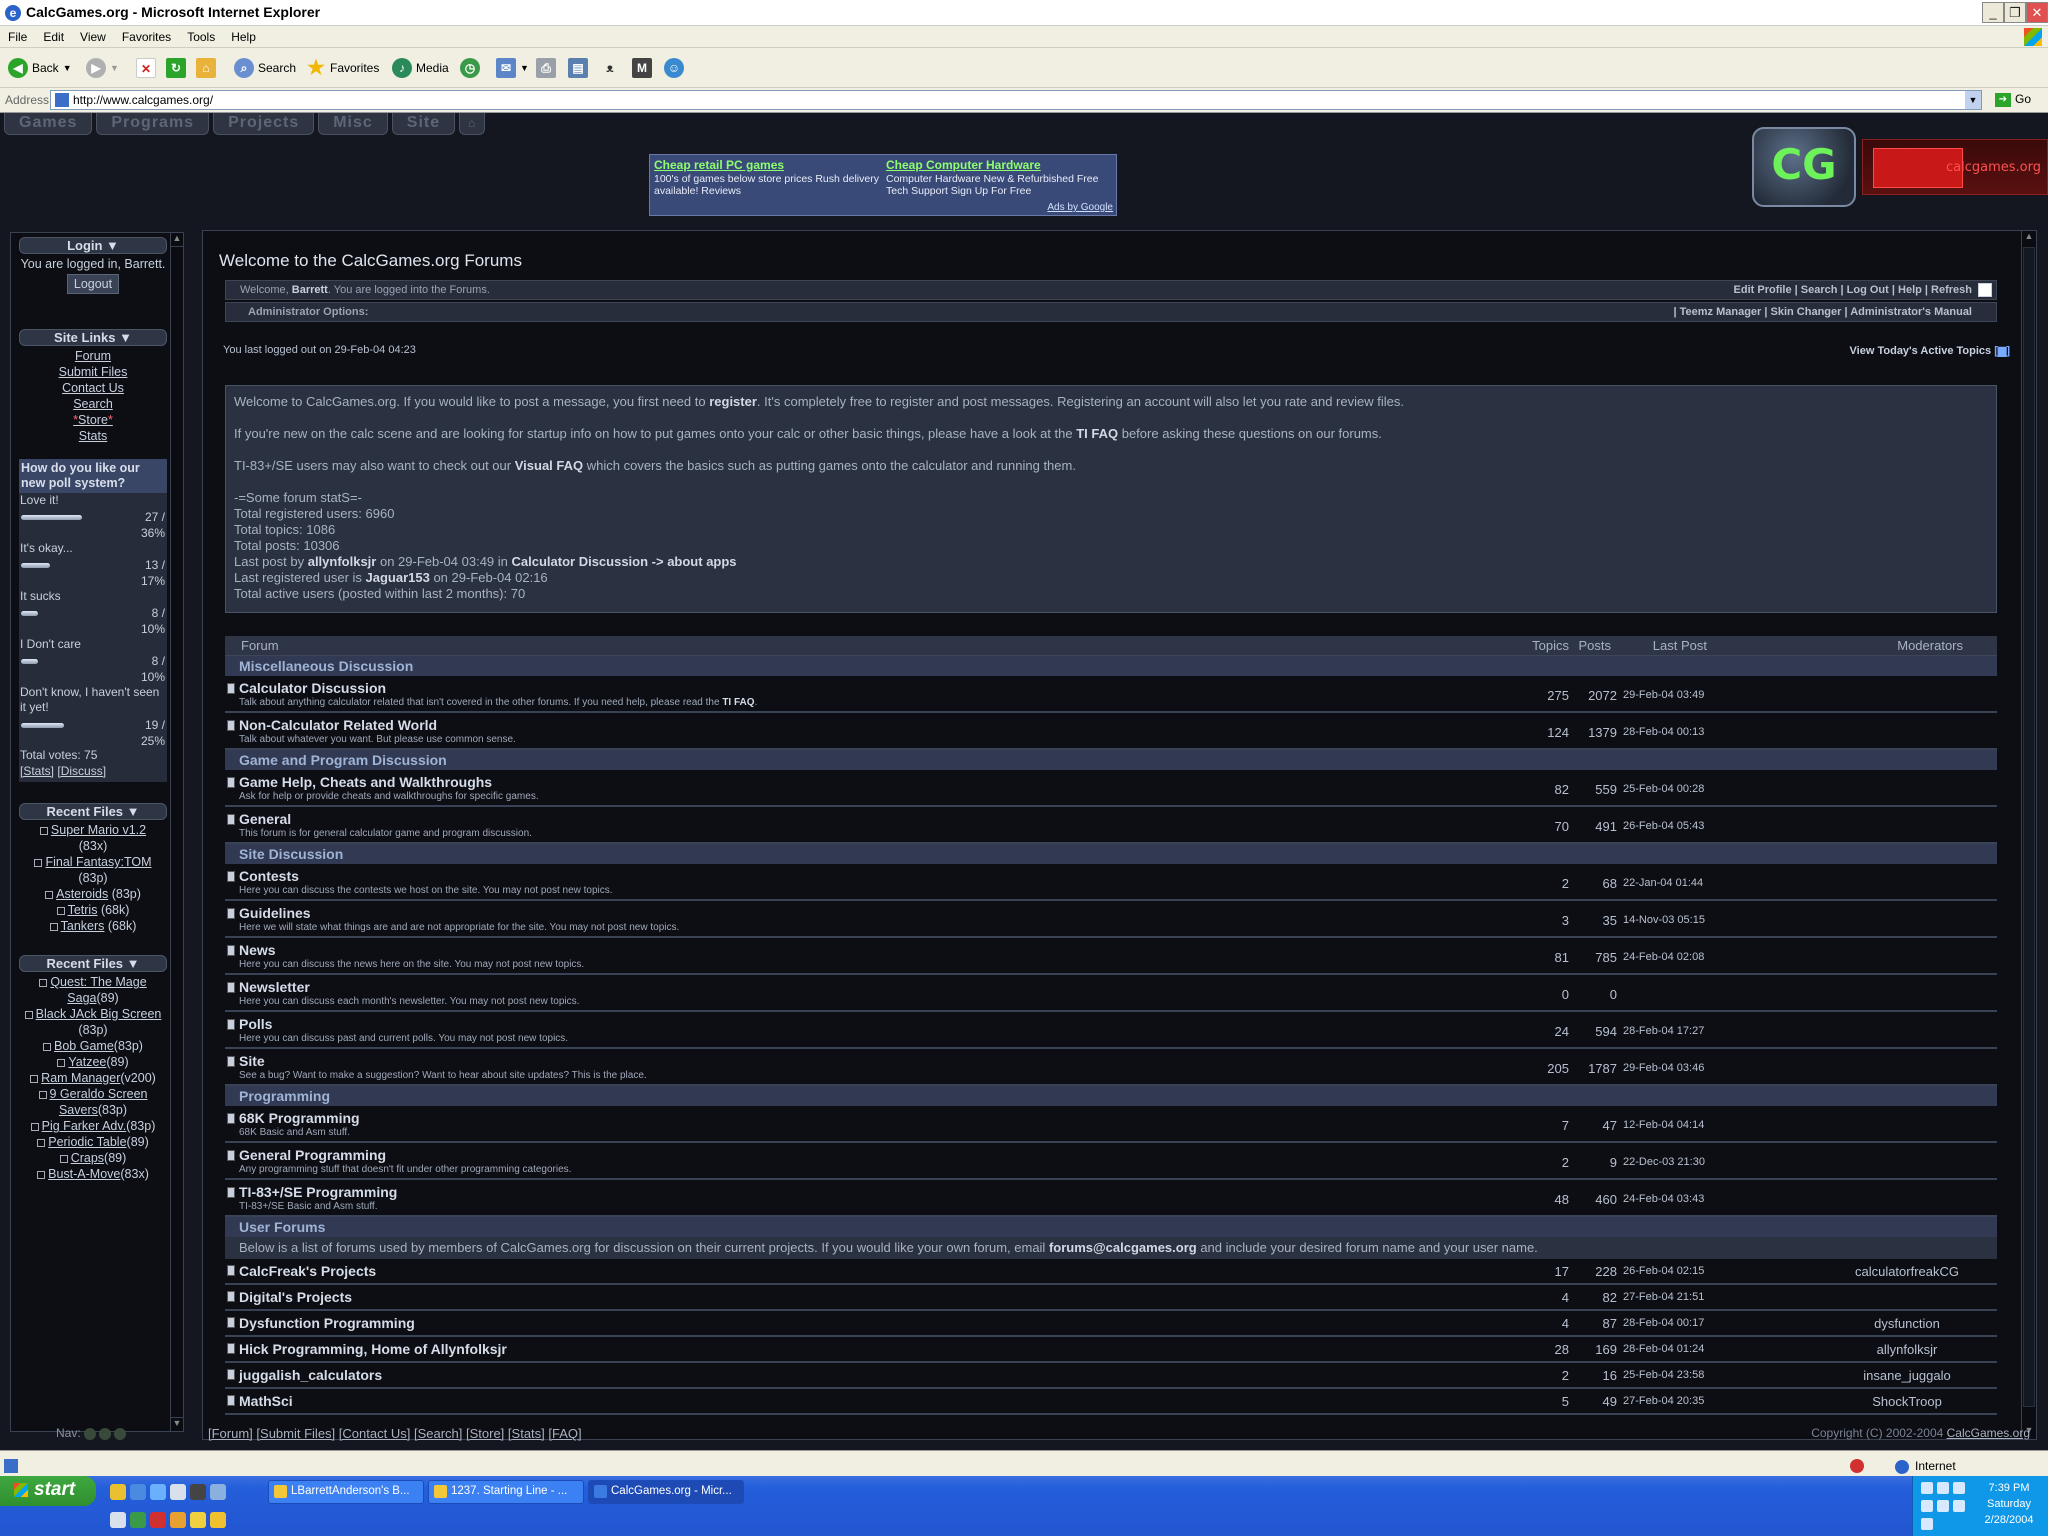  I want to click on file-item: Craps(89), so click(93, 1158).